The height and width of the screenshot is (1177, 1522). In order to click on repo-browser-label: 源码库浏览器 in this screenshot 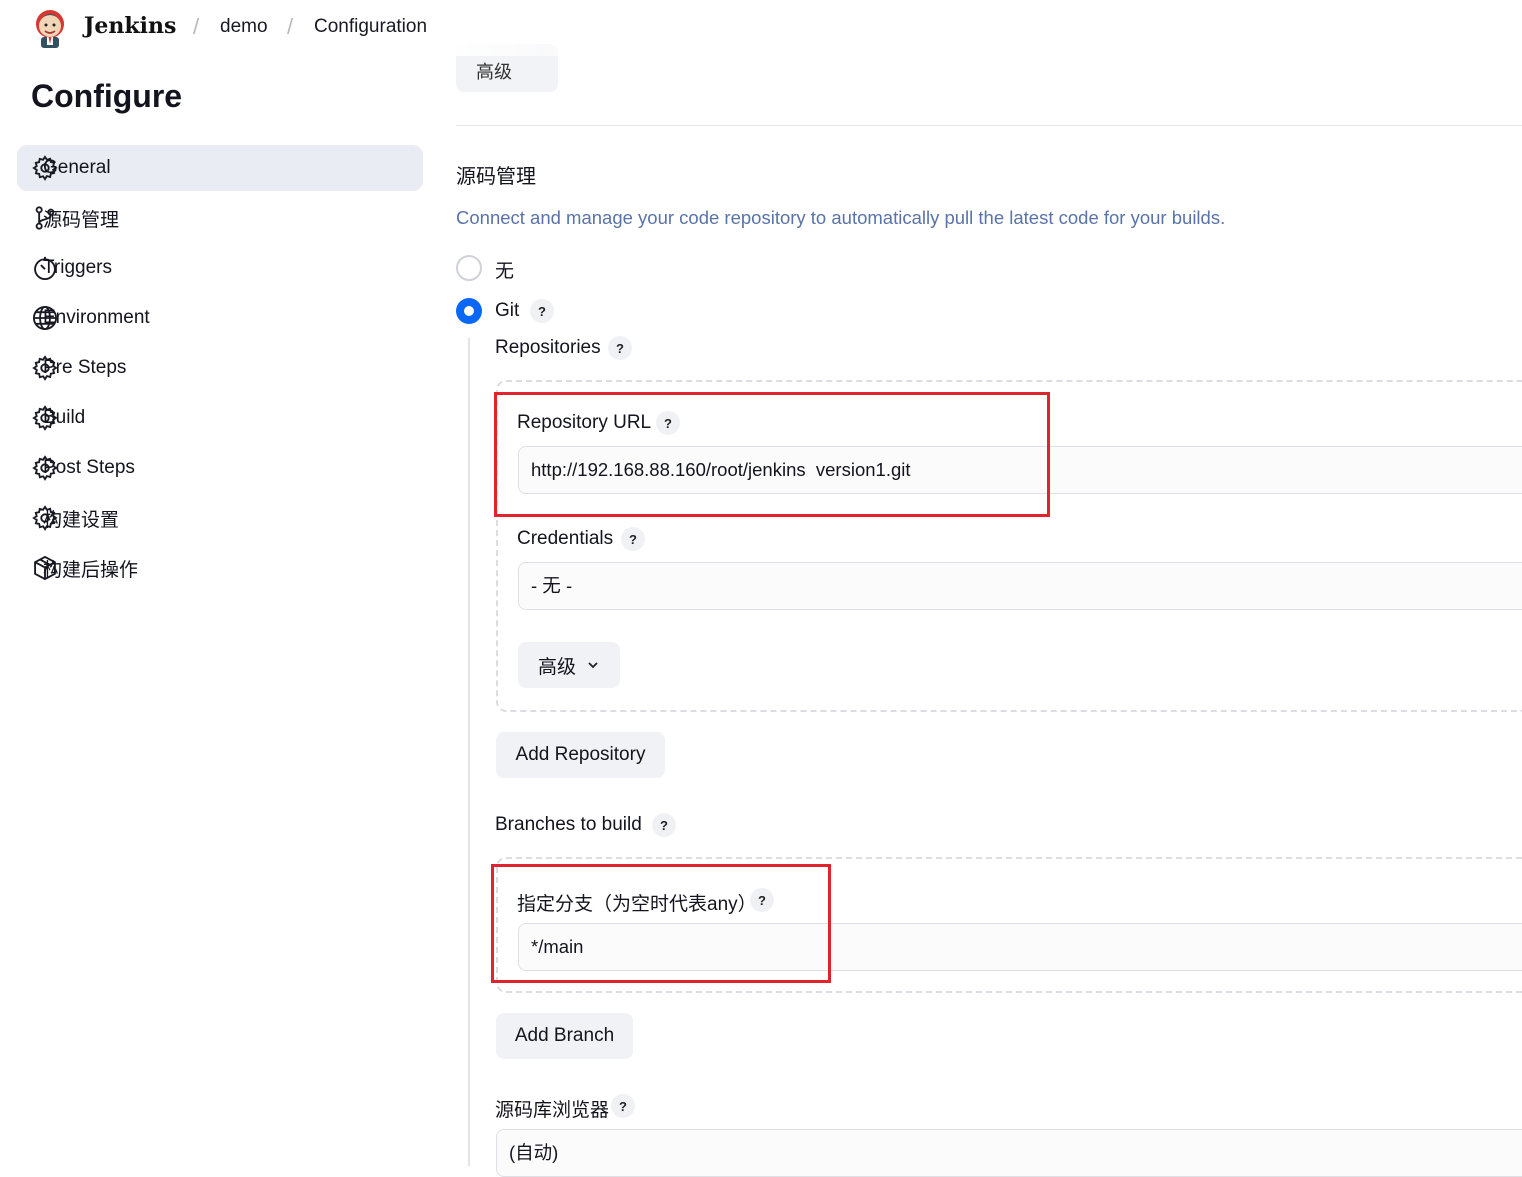, I will do `click(552, 1110)`.